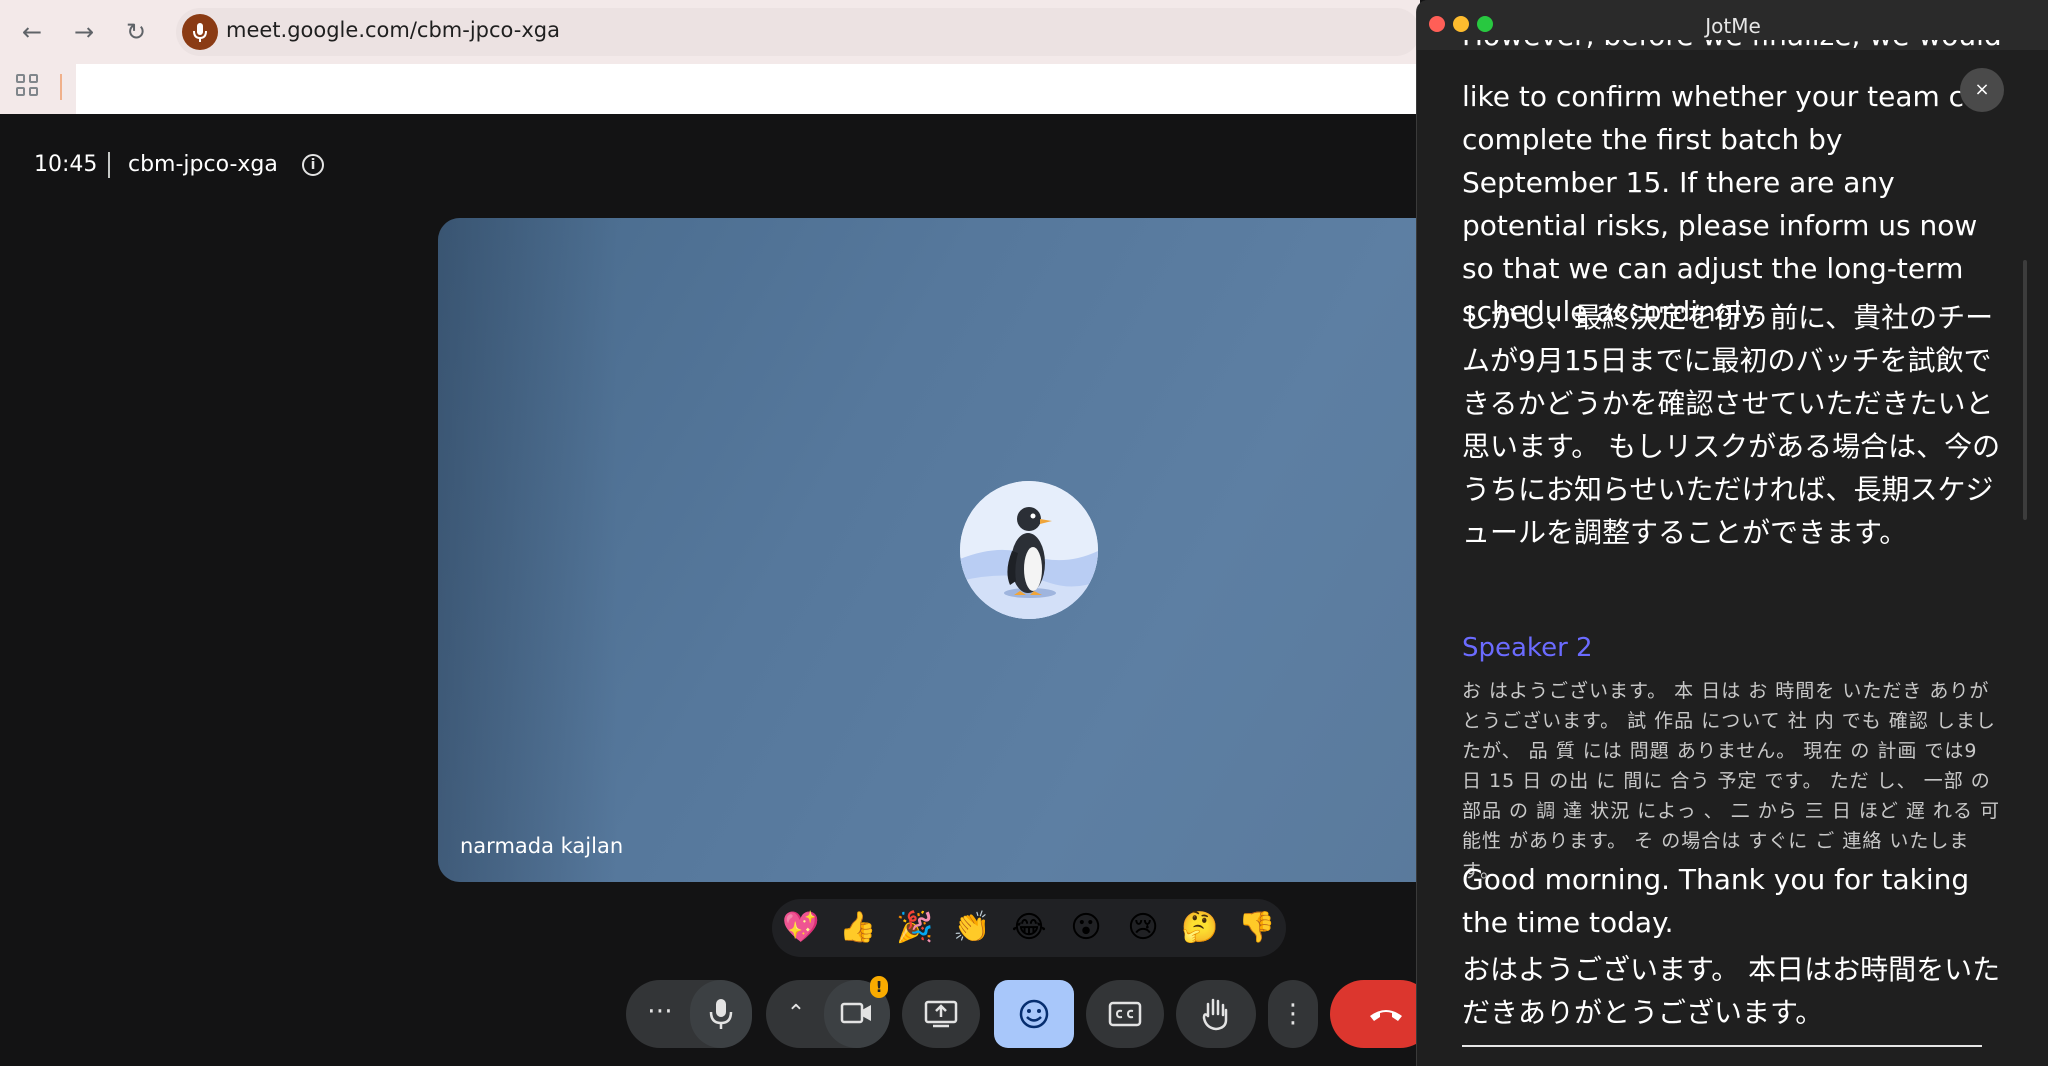  I want to click on forward-arrow-icon: →, so click(84, 32).